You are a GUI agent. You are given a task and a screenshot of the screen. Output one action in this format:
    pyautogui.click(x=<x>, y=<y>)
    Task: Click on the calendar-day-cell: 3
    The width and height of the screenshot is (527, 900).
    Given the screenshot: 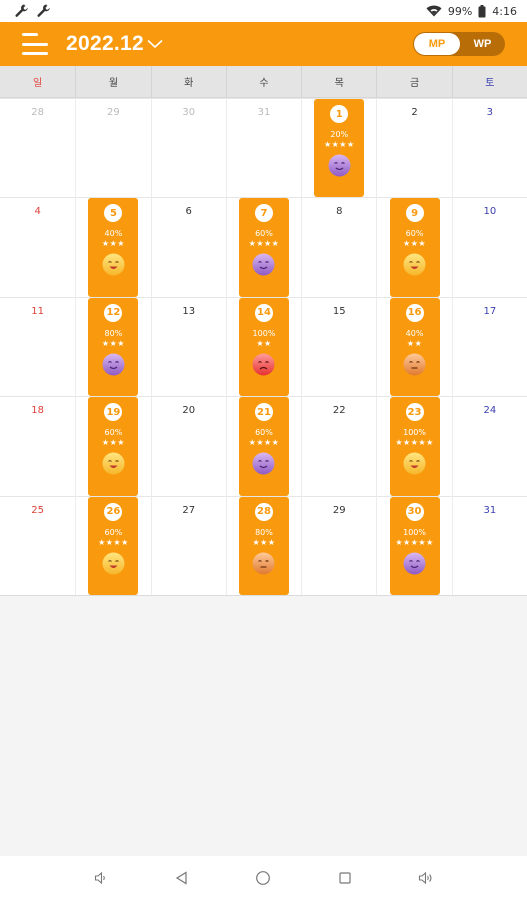 What is the action you would take?
    pyautogui.click(x=489, y=148)
    